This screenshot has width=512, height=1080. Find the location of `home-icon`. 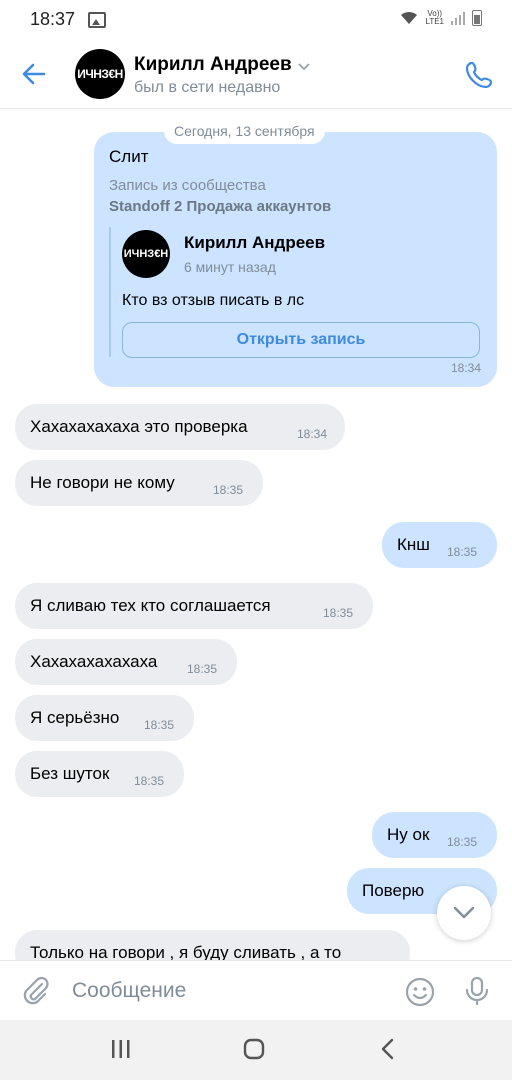

home-icon is located at coordinates (254, 1049).